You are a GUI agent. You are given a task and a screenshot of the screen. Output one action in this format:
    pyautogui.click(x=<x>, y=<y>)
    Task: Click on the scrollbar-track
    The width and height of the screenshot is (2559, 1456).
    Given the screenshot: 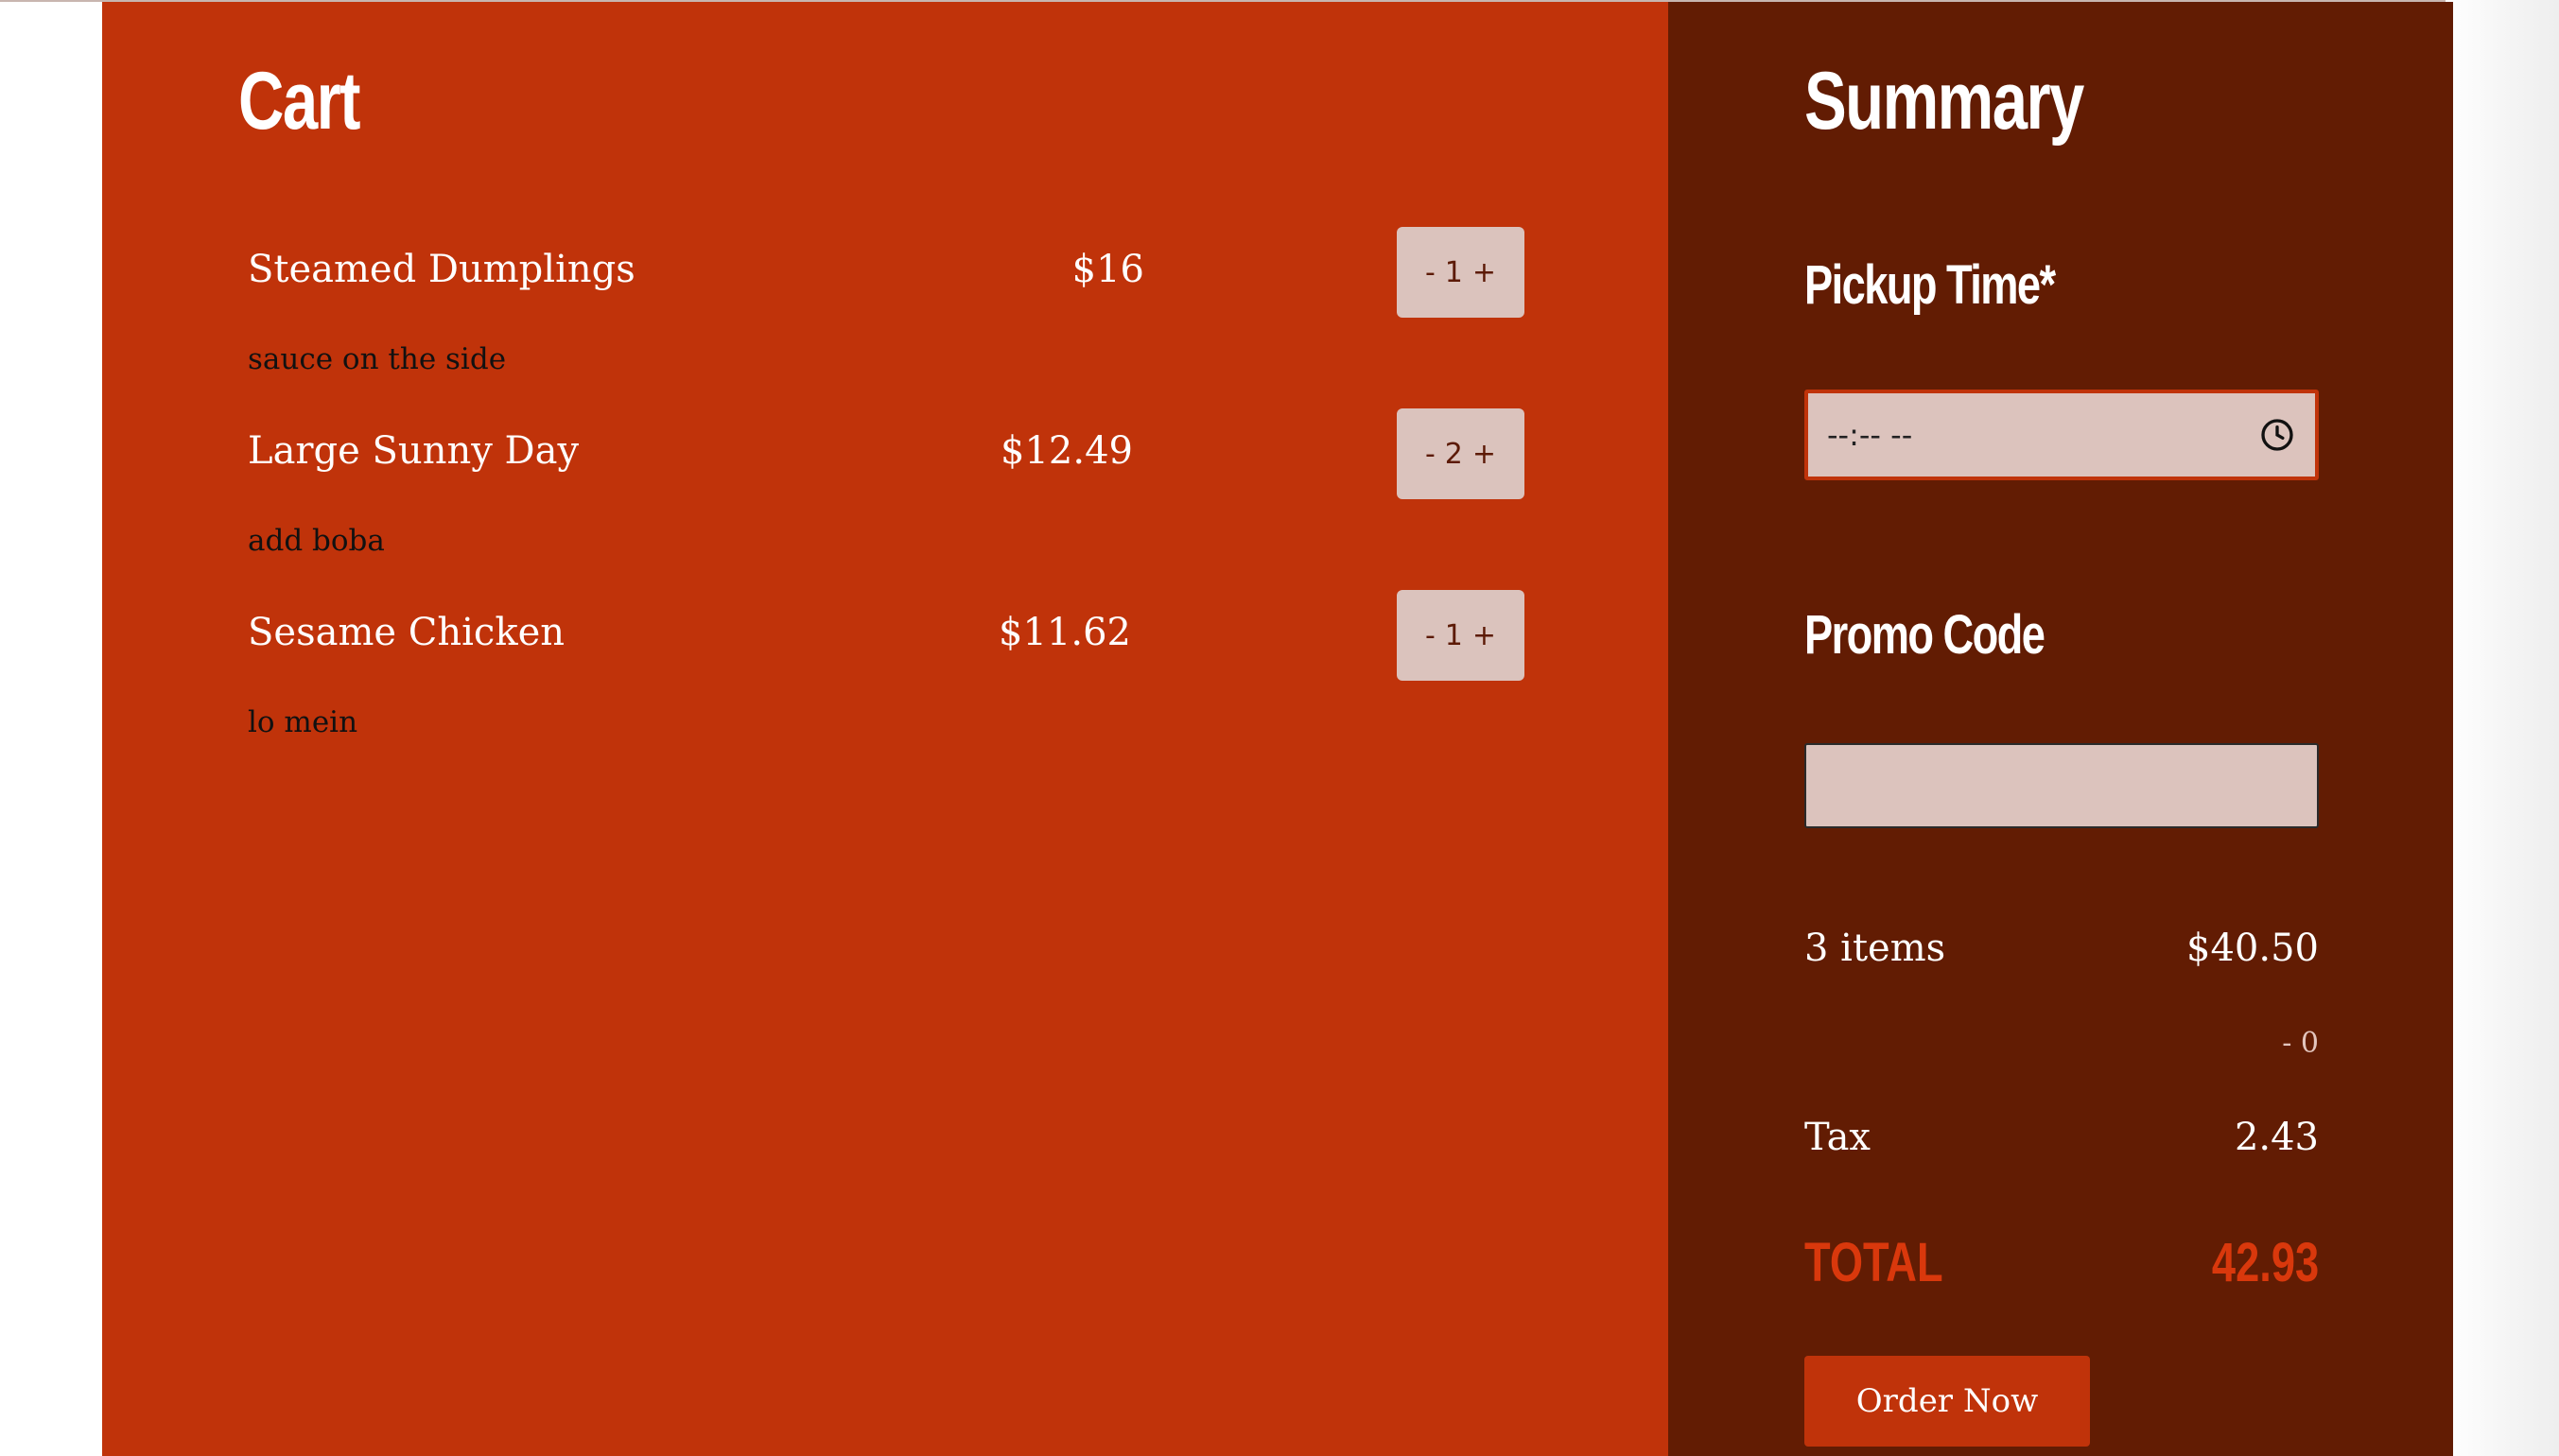 What is the action you would take?
    pyautogui.click(x=2502, y=728)
    